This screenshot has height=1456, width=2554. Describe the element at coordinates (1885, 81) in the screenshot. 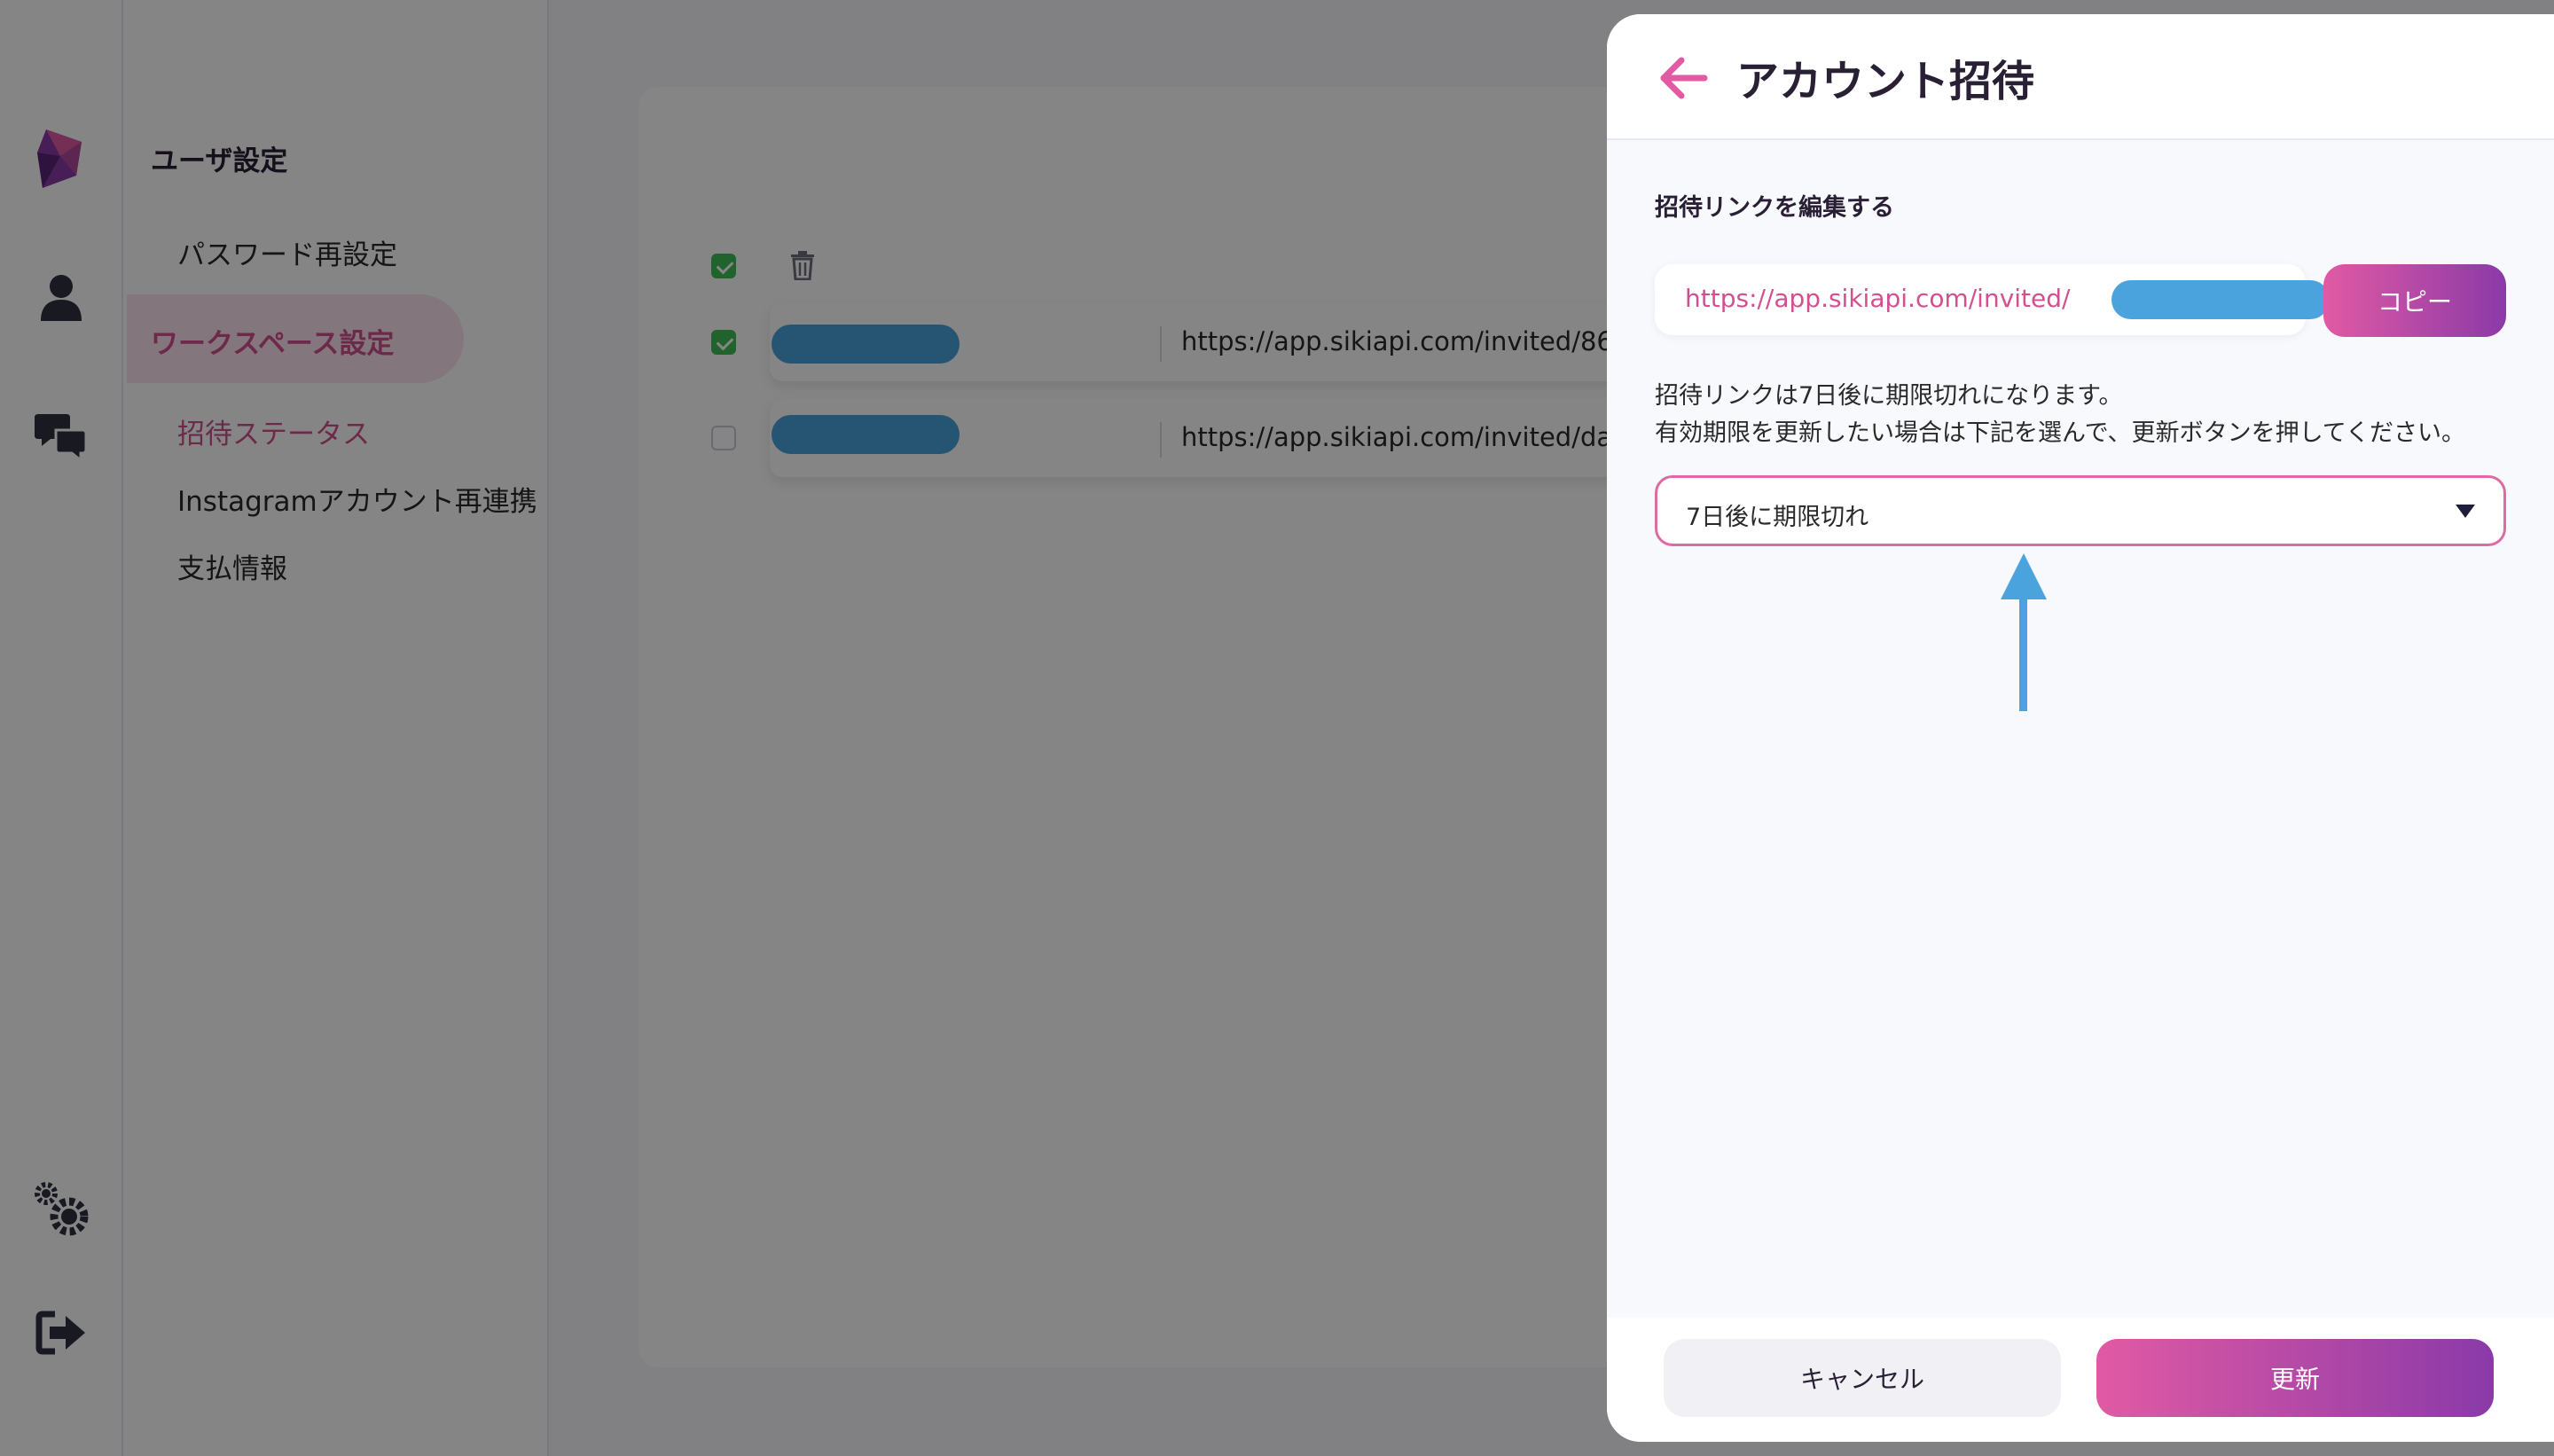

I see `drawer-title: アカウント招待` at that location.